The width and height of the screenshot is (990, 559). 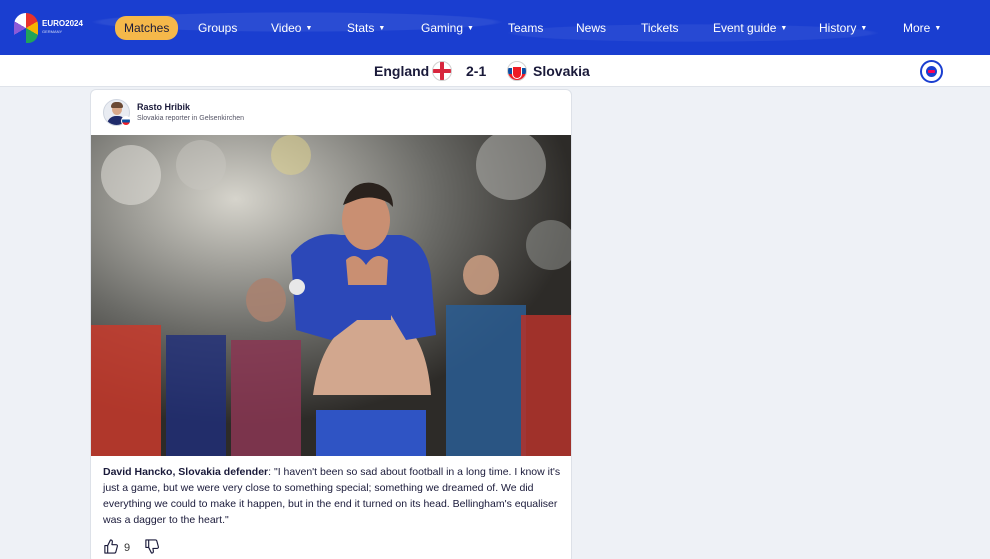 I want to click on england-flag-icon, so click(x=442, y=71).